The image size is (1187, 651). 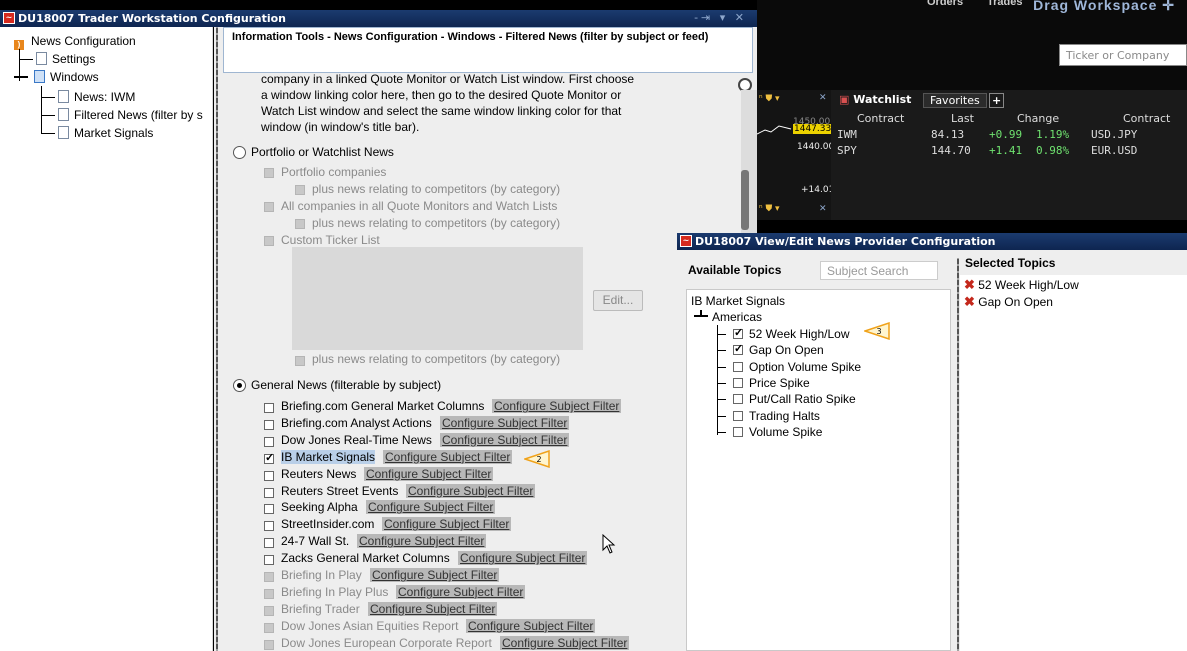 I want to click on tree-item-news-iwm: News: IWM, so click(x=96, y=98).